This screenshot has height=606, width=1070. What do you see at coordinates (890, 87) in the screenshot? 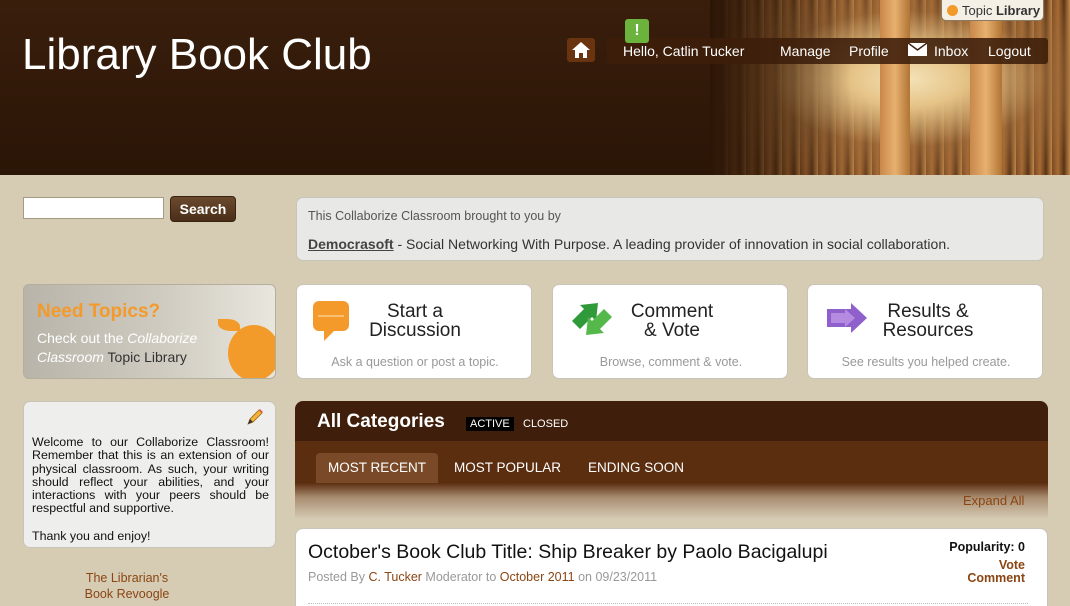
I see `library-photo` at bounding box center [890, 87].